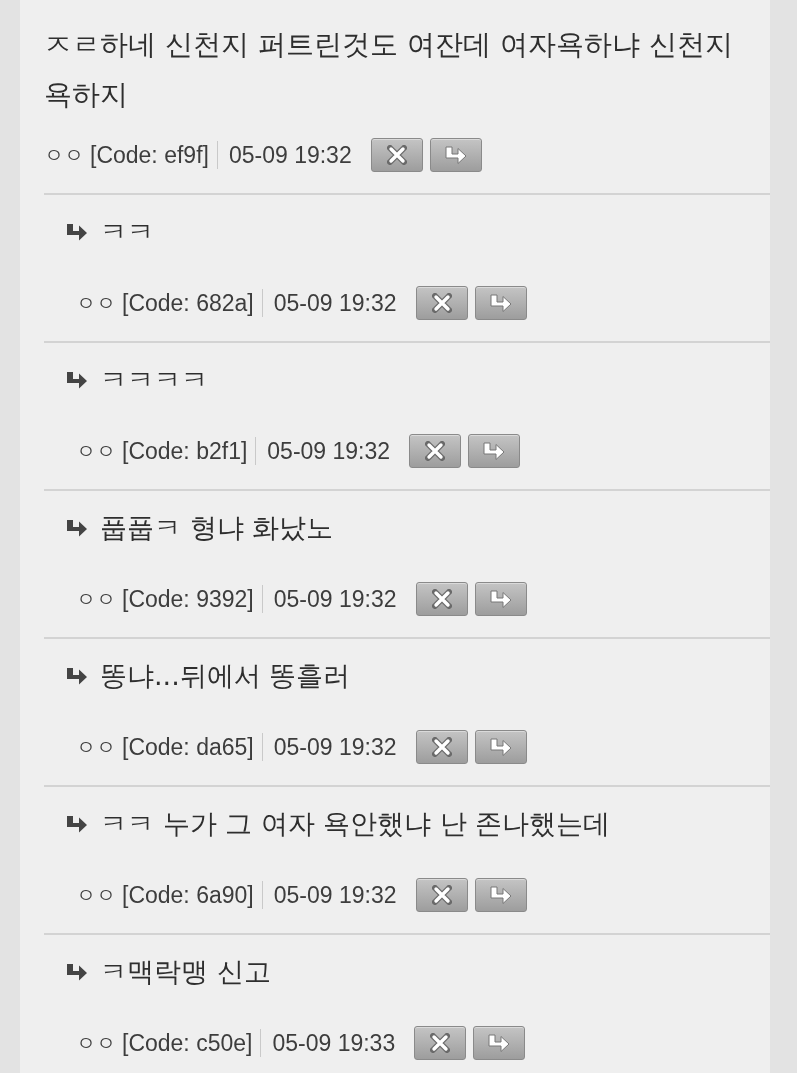  Describe the element at coordinates (149, 155) in the screenshot. I see `user-code: [Code: ef9f]` at that location.